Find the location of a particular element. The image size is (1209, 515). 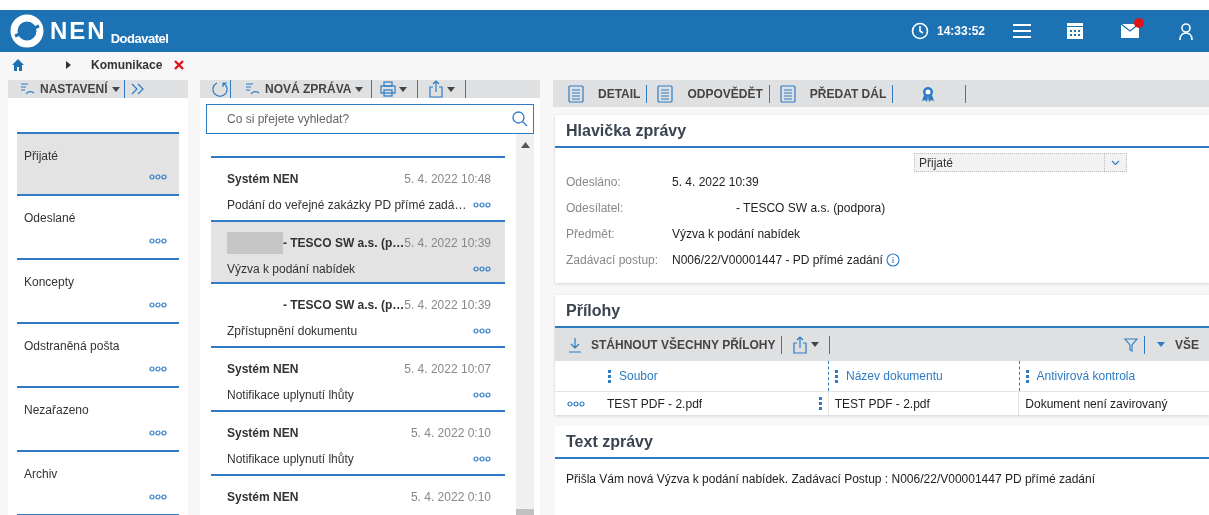

column-header: Název dokumentu is located at coordinates (923, 376).